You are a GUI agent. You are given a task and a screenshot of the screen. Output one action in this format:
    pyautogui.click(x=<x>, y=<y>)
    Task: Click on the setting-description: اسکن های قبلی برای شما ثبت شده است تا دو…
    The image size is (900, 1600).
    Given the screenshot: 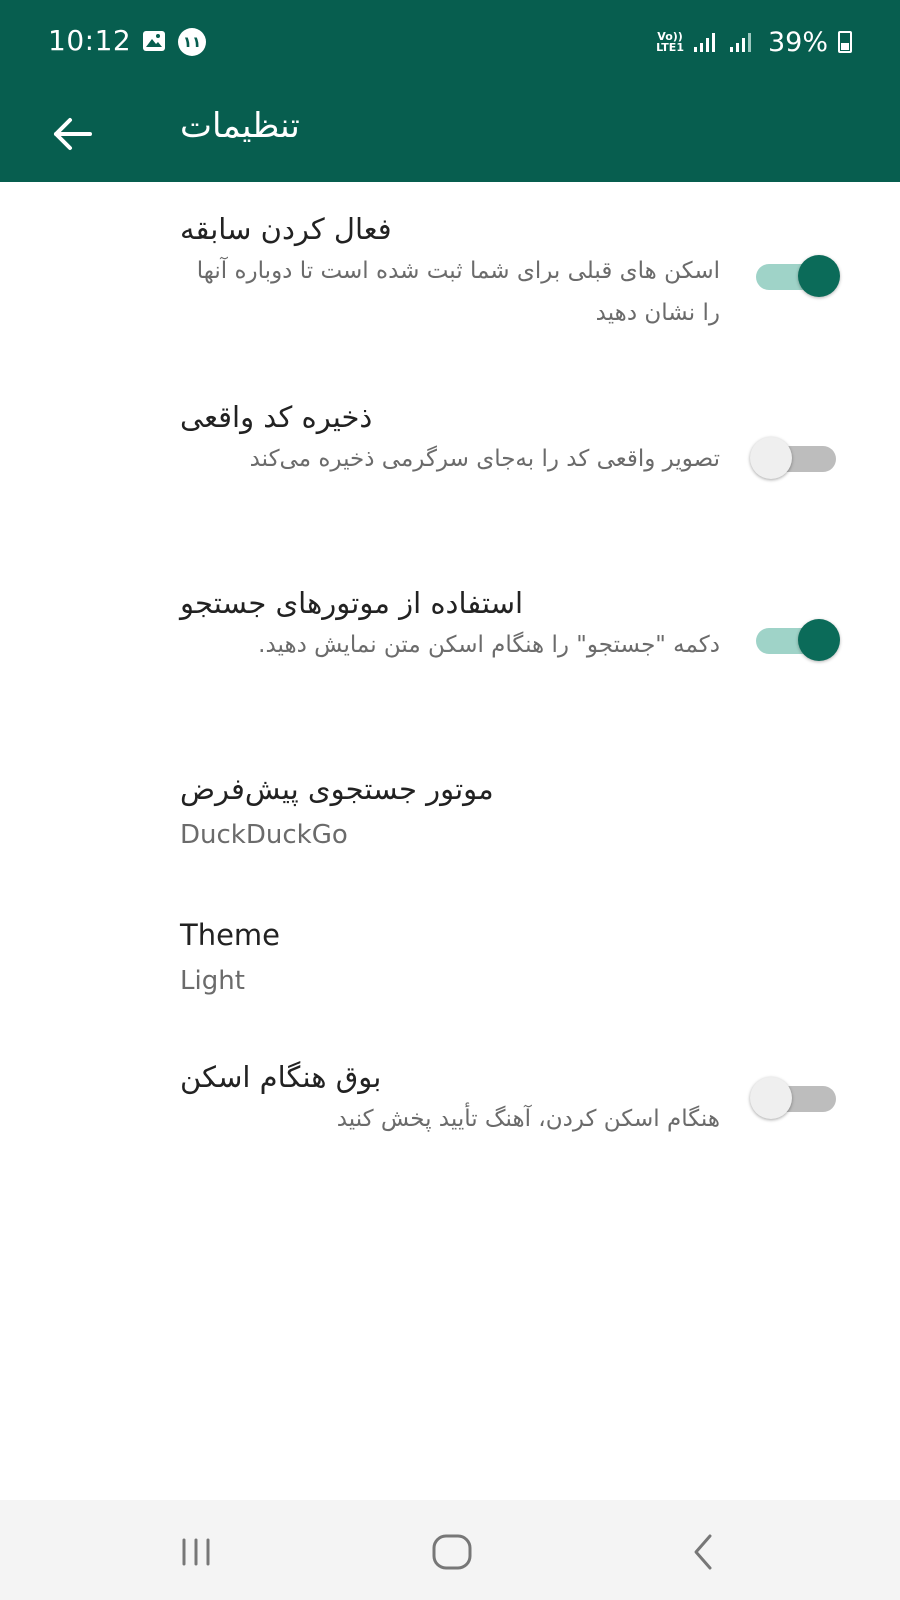 What is the action you would take?
    pyautogui.click(x=458, y=292)
    